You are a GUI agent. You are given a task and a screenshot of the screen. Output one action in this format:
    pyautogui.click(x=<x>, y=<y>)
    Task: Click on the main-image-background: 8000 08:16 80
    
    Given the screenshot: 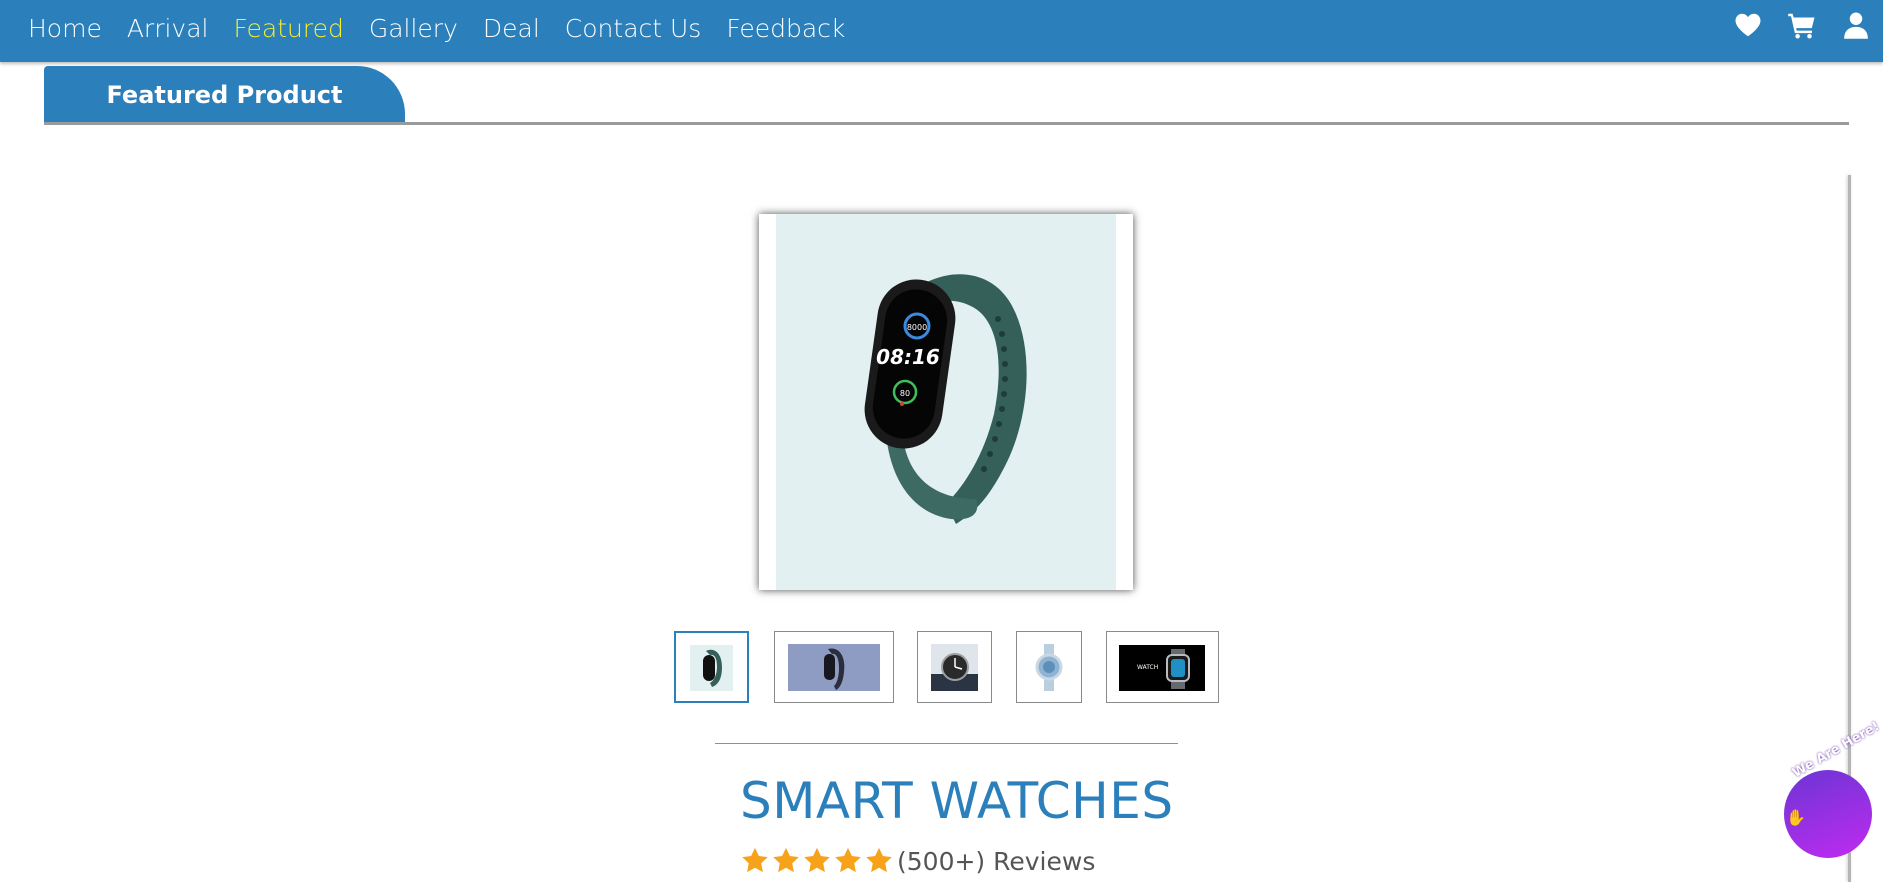 What is the action you would take?
    pyautogui.click(x=946, y=402)
    